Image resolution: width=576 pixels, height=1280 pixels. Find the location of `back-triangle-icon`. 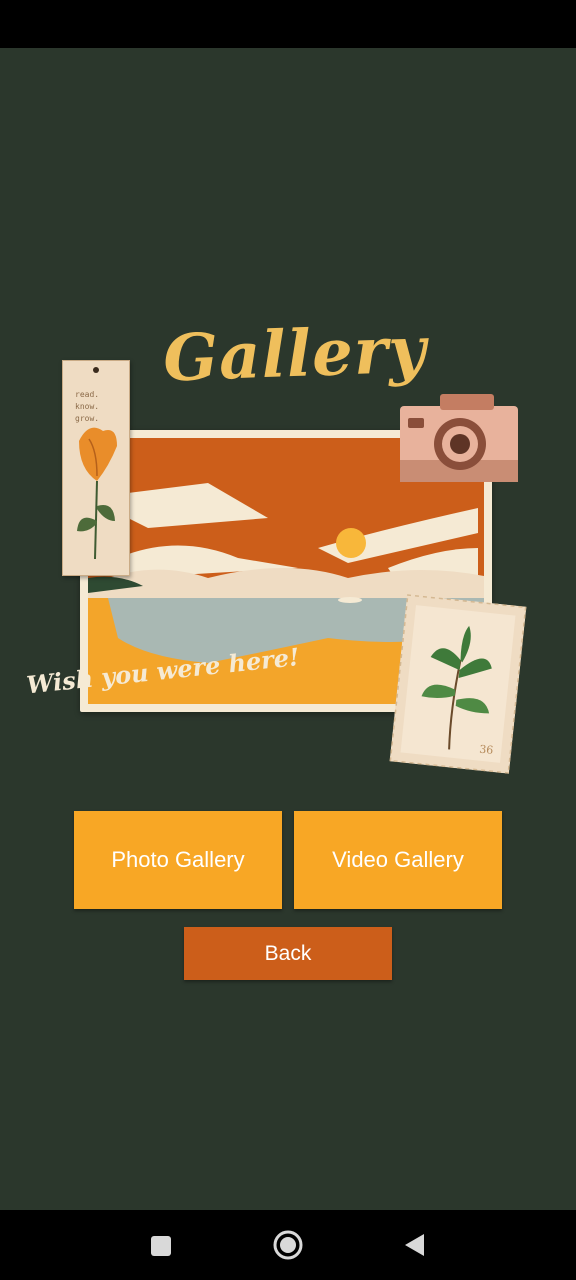

back-triangle-icon is located at coordinates (414, 1245).